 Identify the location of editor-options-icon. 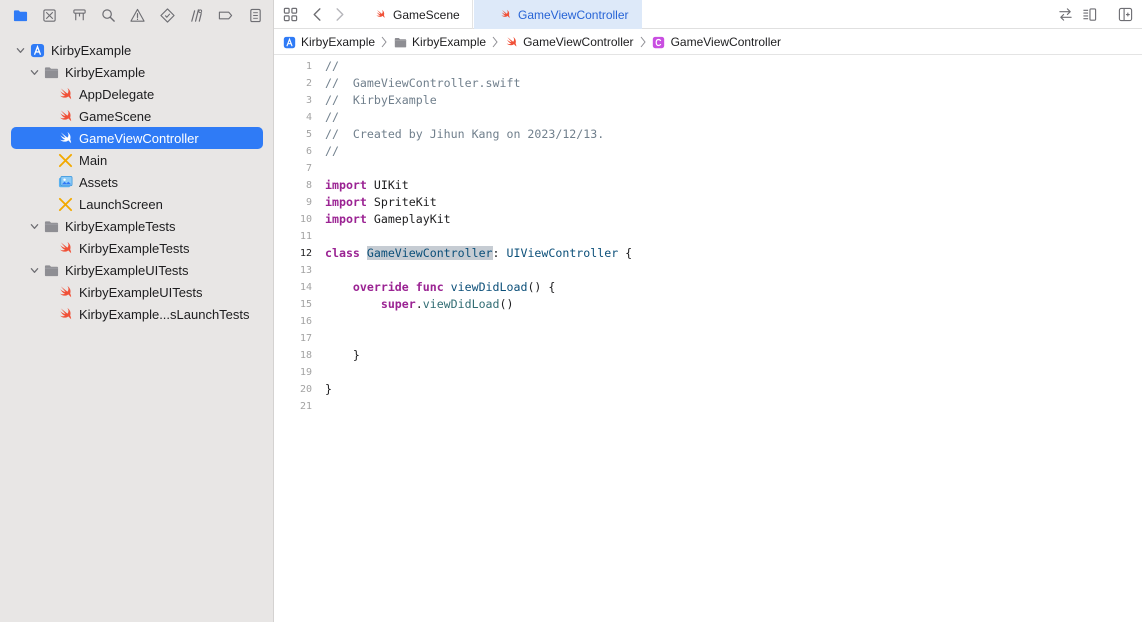
(1089, 14).